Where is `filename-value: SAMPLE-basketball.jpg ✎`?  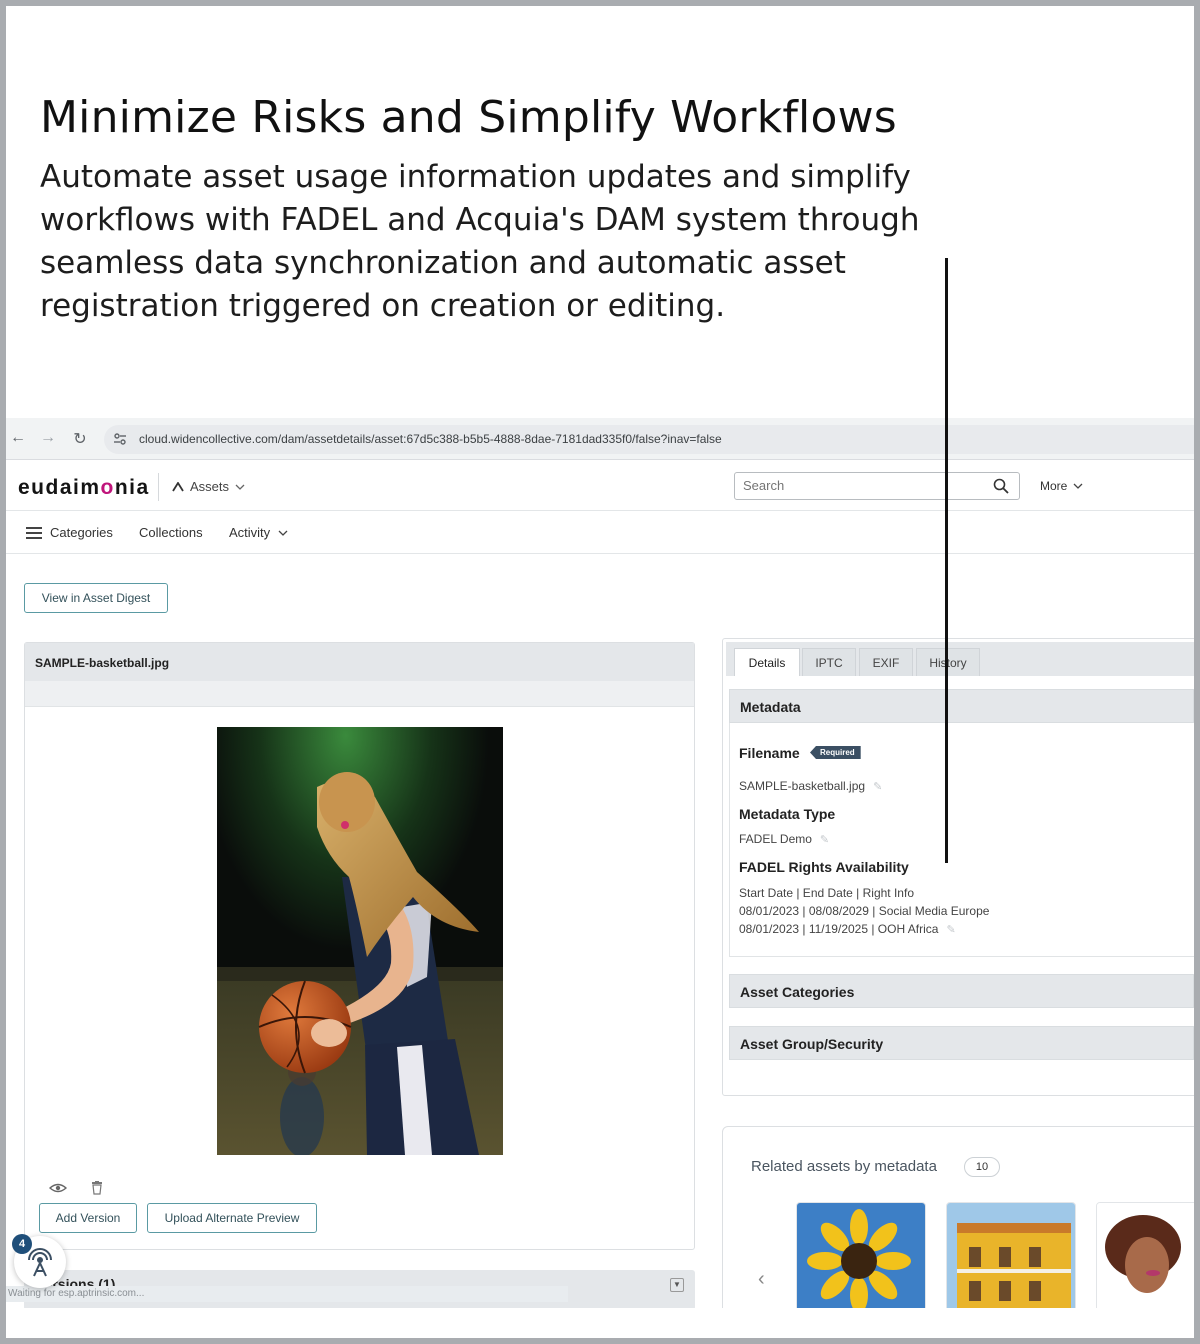
filename-value: SAMPLE-basketball.jpg ✎ is located at coordinates (810, 786).